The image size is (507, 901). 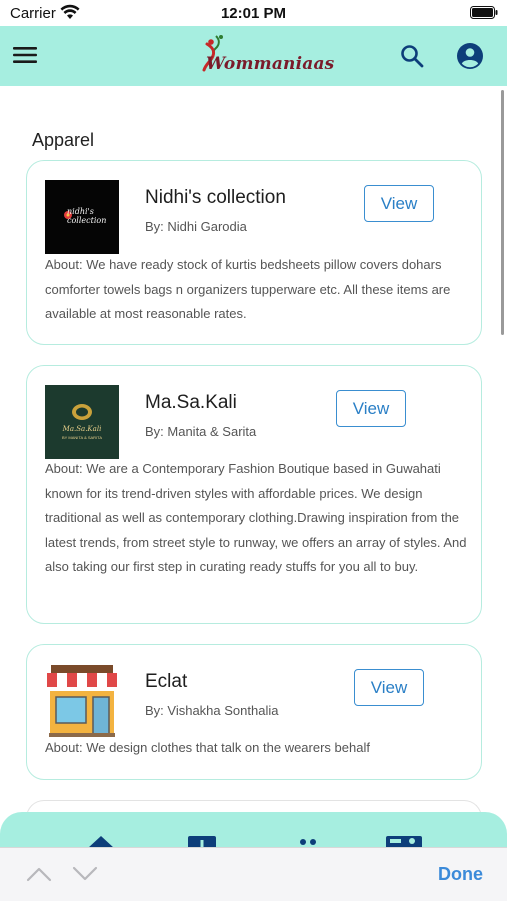 I want to click on menu-icon, so click(x=25, y=55).